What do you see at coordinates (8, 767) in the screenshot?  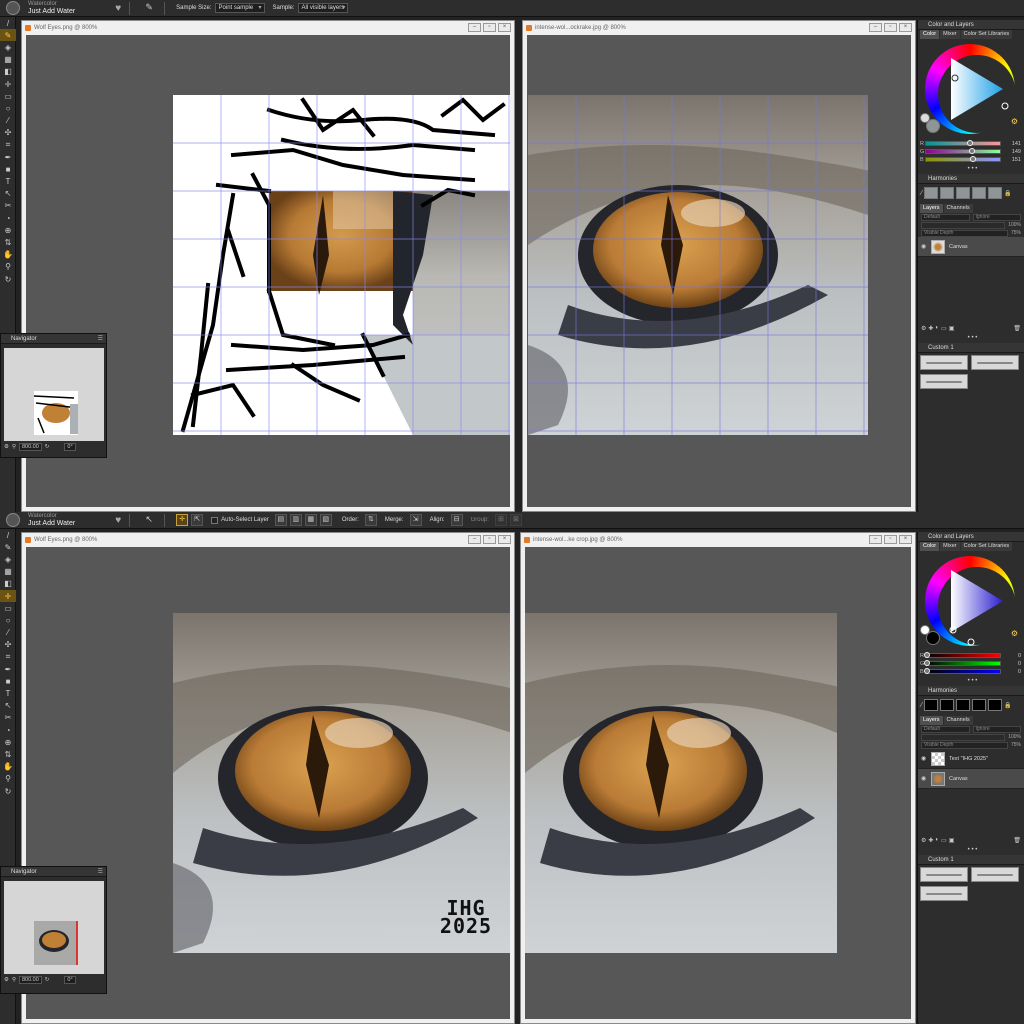 I see `grabber-icon: ✋` at bounding box center [8, 767].